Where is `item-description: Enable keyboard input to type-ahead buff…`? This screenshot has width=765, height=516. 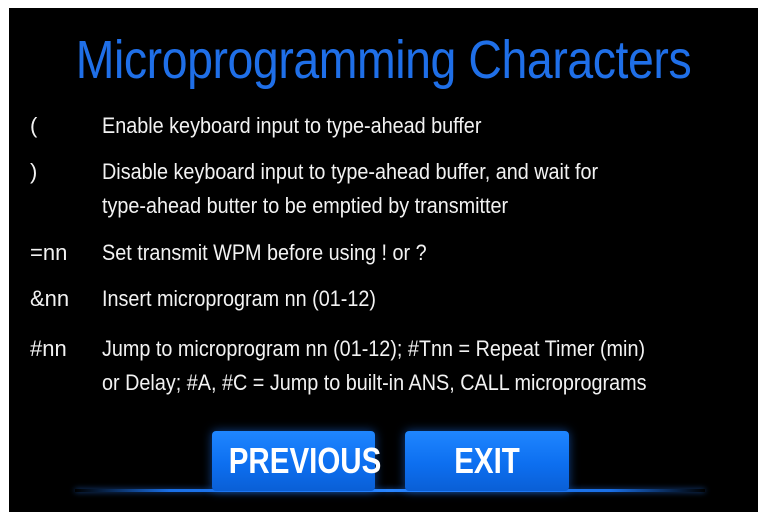 item-description: Enable keyboard input to type-ahead buff… is located at coordinates (390, 126).